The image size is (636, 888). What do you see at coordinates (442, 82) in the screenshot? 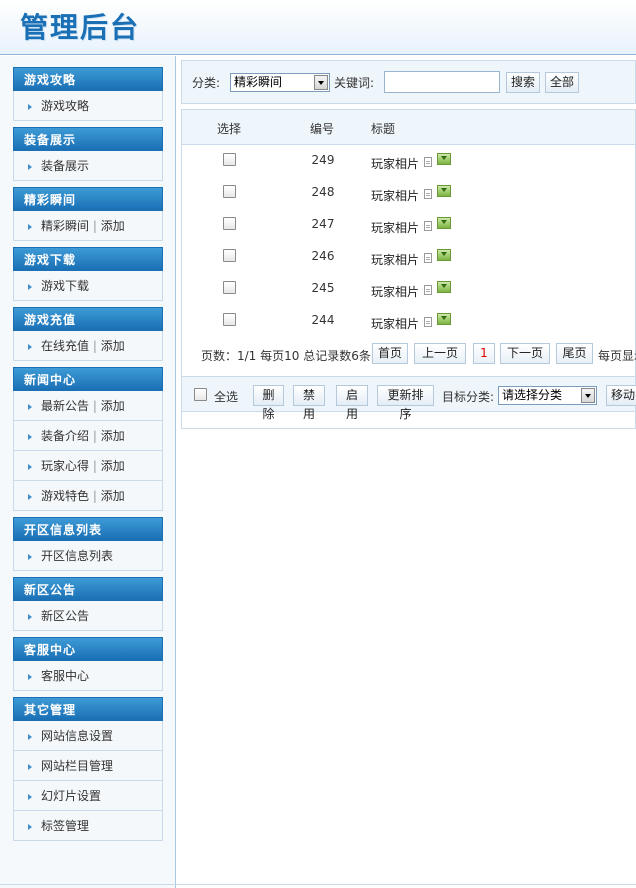
I see `keyword-input` at bounding box center [442, 82].